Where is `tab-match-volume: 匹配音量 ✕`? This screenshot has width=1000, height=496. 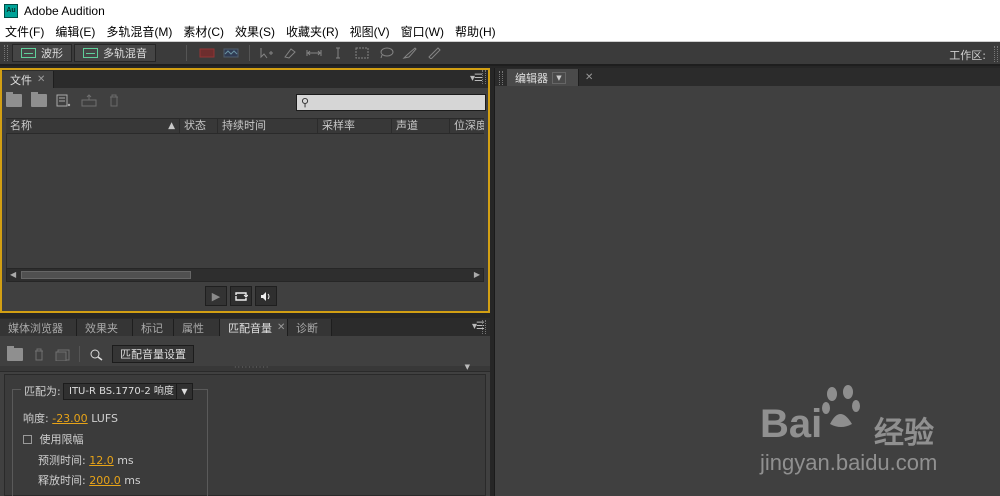
tab-match-volume: 匹配音量 ✕ is located at coordinates (254, 327).